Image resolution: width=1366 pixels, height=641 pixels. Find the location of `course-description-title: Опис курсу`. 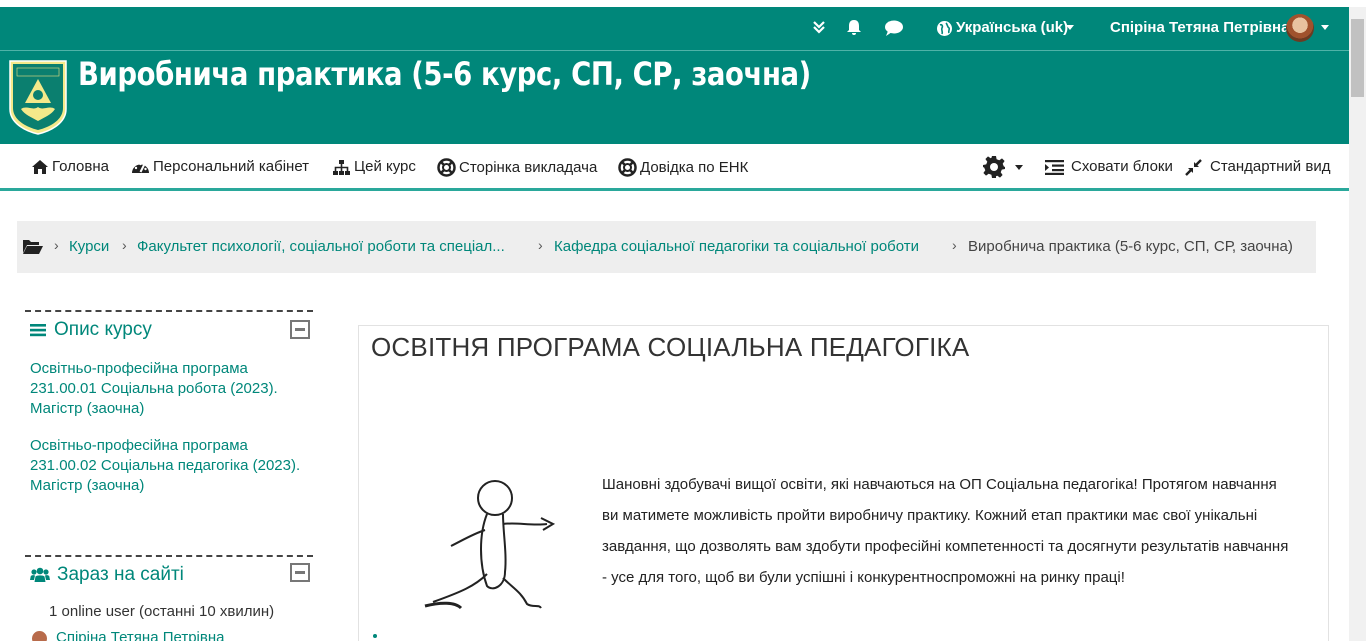

course-description-title: Опис курсу is located at coordinates (91, 330).